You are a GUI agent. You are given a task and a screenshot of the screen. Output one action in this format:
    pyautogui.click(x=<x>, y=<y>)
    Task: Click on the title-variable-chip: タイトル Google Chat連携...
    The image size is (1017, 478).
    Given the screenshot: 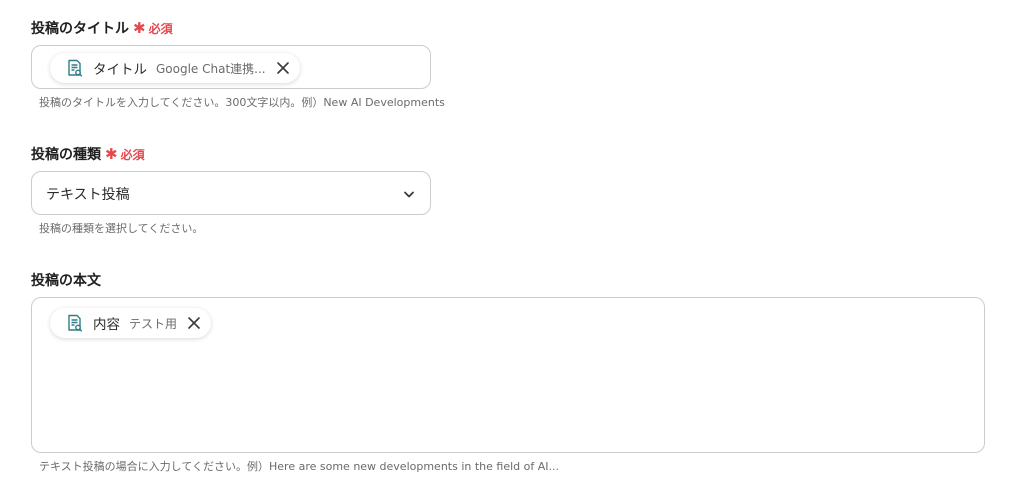 What is the action you would take?
    pyautogui.click(x=175, y=68)
    